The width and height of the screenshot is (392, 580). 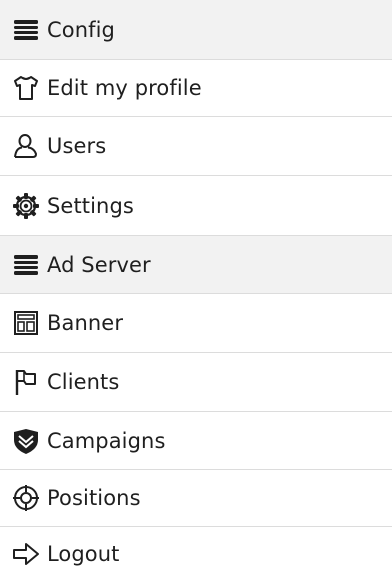 What do you see at coordinates (90, 205) in the screenshot?
I see `menu-item-label: Settings` at bounding box center [90, 205].